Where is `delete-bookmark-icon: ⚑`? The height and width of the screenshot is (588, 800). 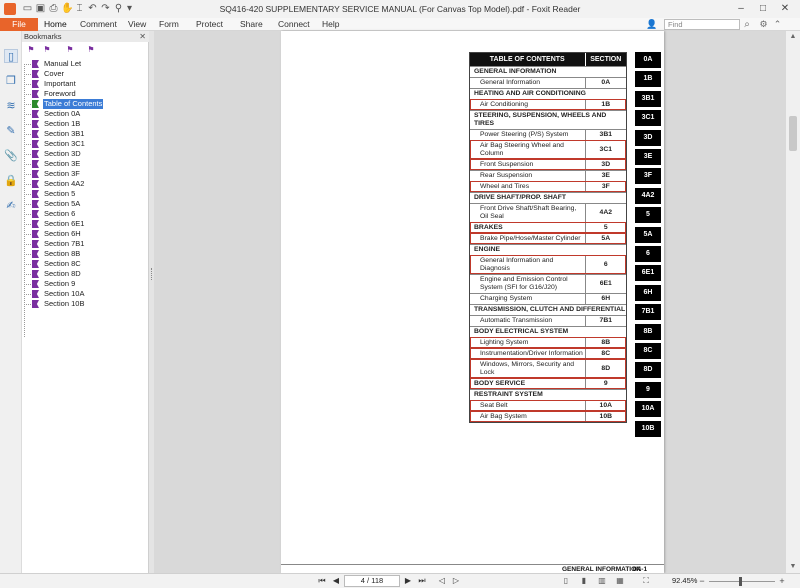 delete-bookmark-icon: ⚑ is located at coordinates (47, 50).